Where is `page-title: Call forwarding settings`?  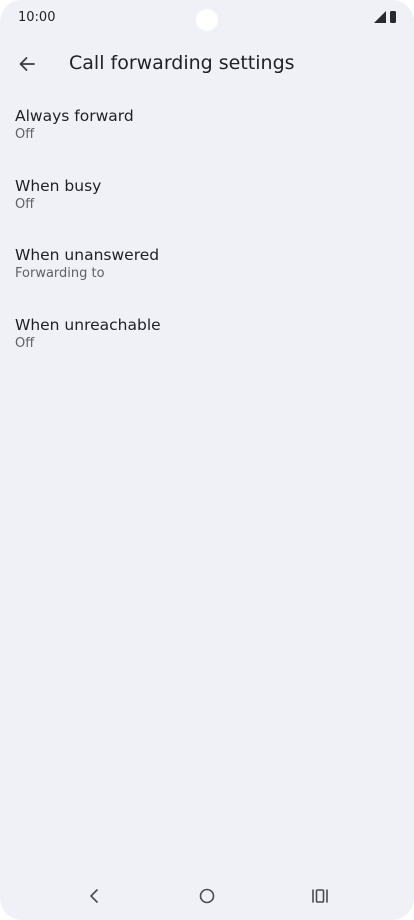
page-title: Call forwarding settings is located at coordinates (182, 63).